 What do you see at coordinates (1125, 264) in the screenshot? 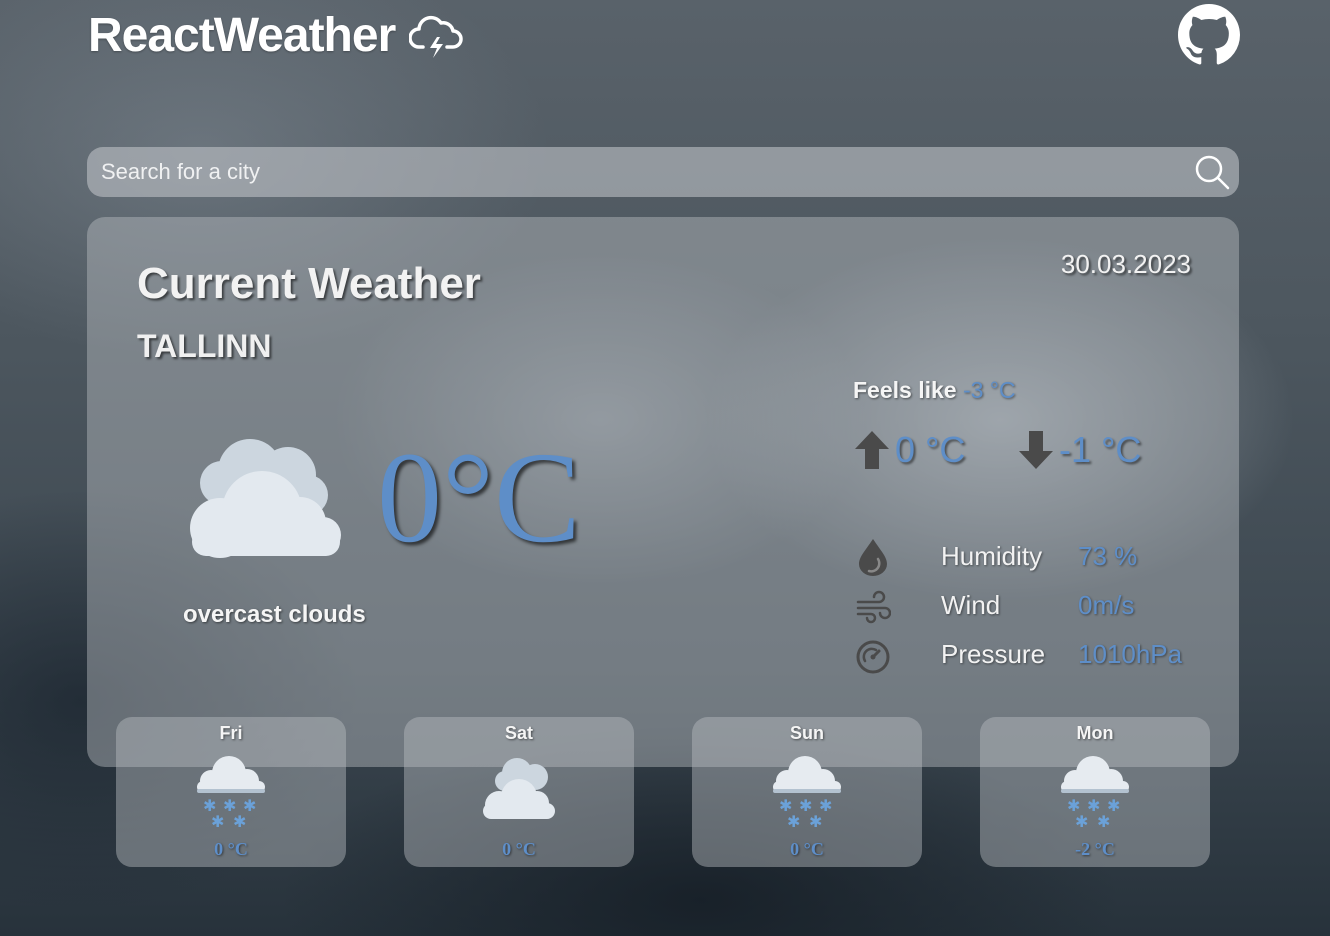
I see `current-date: 30.03.2023` at bounding box center [1125, 264].